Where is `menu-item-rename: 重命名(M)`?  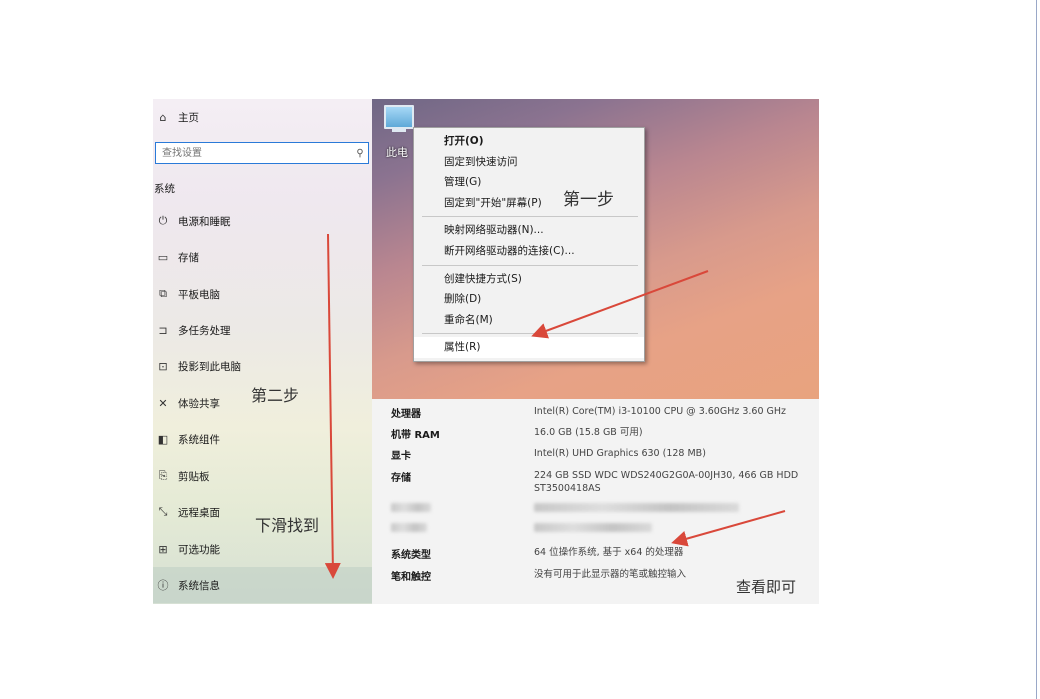
menu-item-rename: 重命名(M) is located at coordinates (529, 320).